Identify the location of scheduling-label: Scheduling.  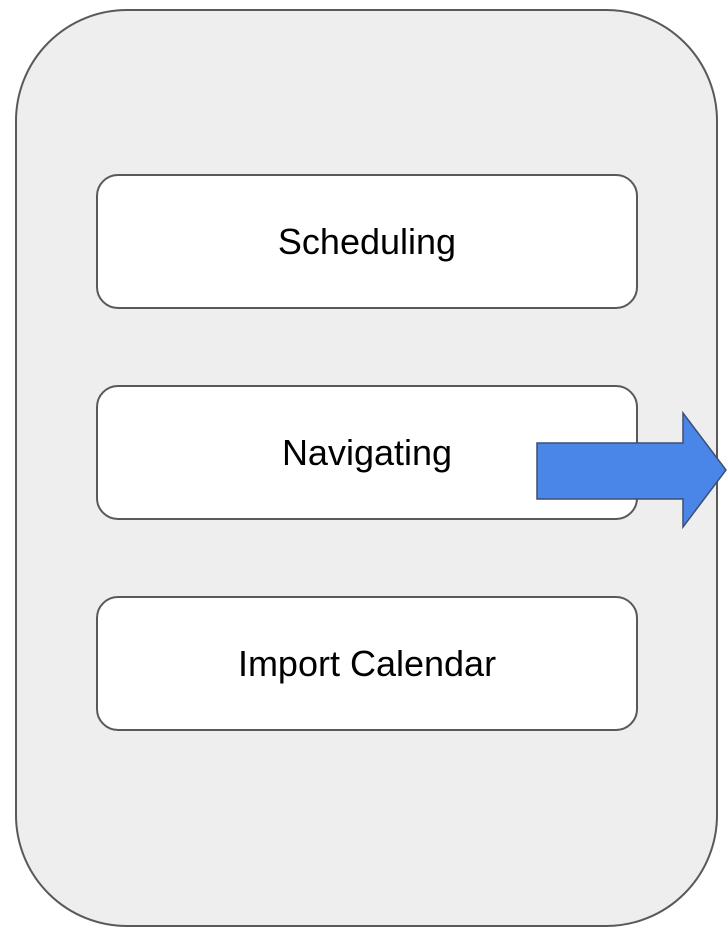
(367, 241).